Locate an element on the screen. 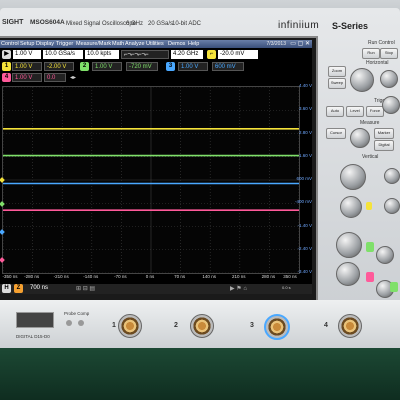 The height and width of the screenshot is (400, 400). digital-port is located at coordinates (35, 320).